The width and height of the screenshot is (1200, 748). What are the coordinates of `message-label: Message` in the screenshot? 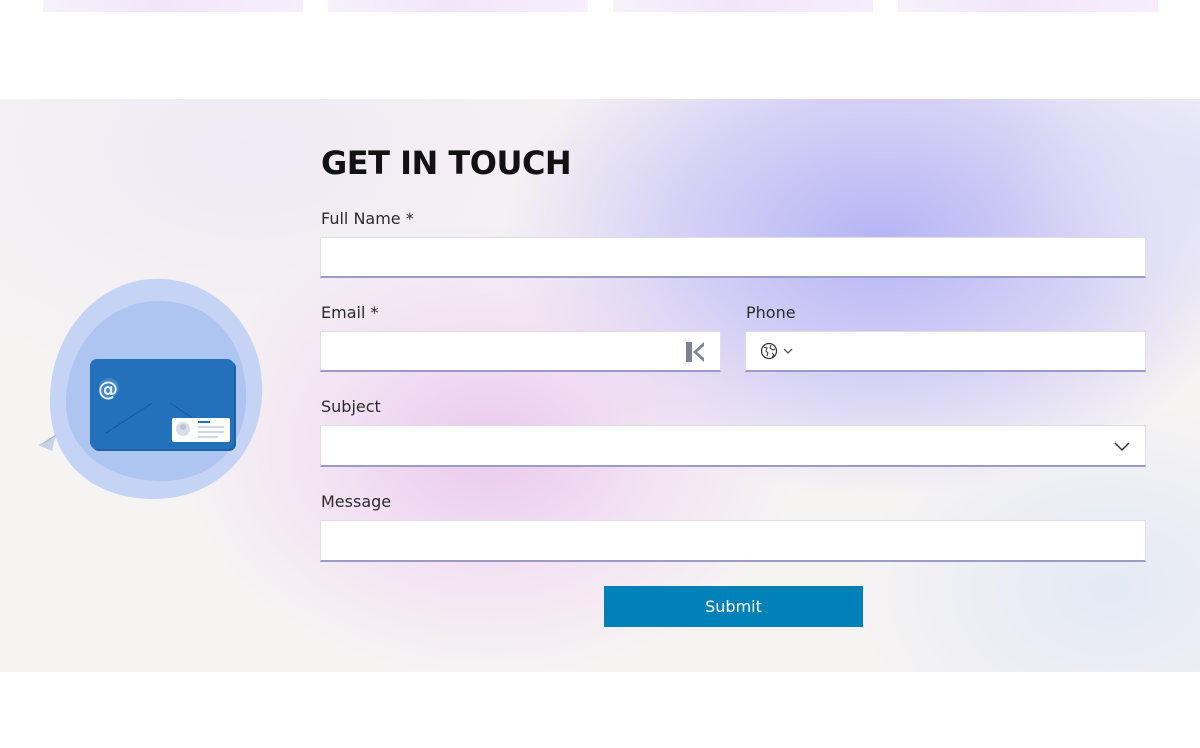 It's located at (356, 501).